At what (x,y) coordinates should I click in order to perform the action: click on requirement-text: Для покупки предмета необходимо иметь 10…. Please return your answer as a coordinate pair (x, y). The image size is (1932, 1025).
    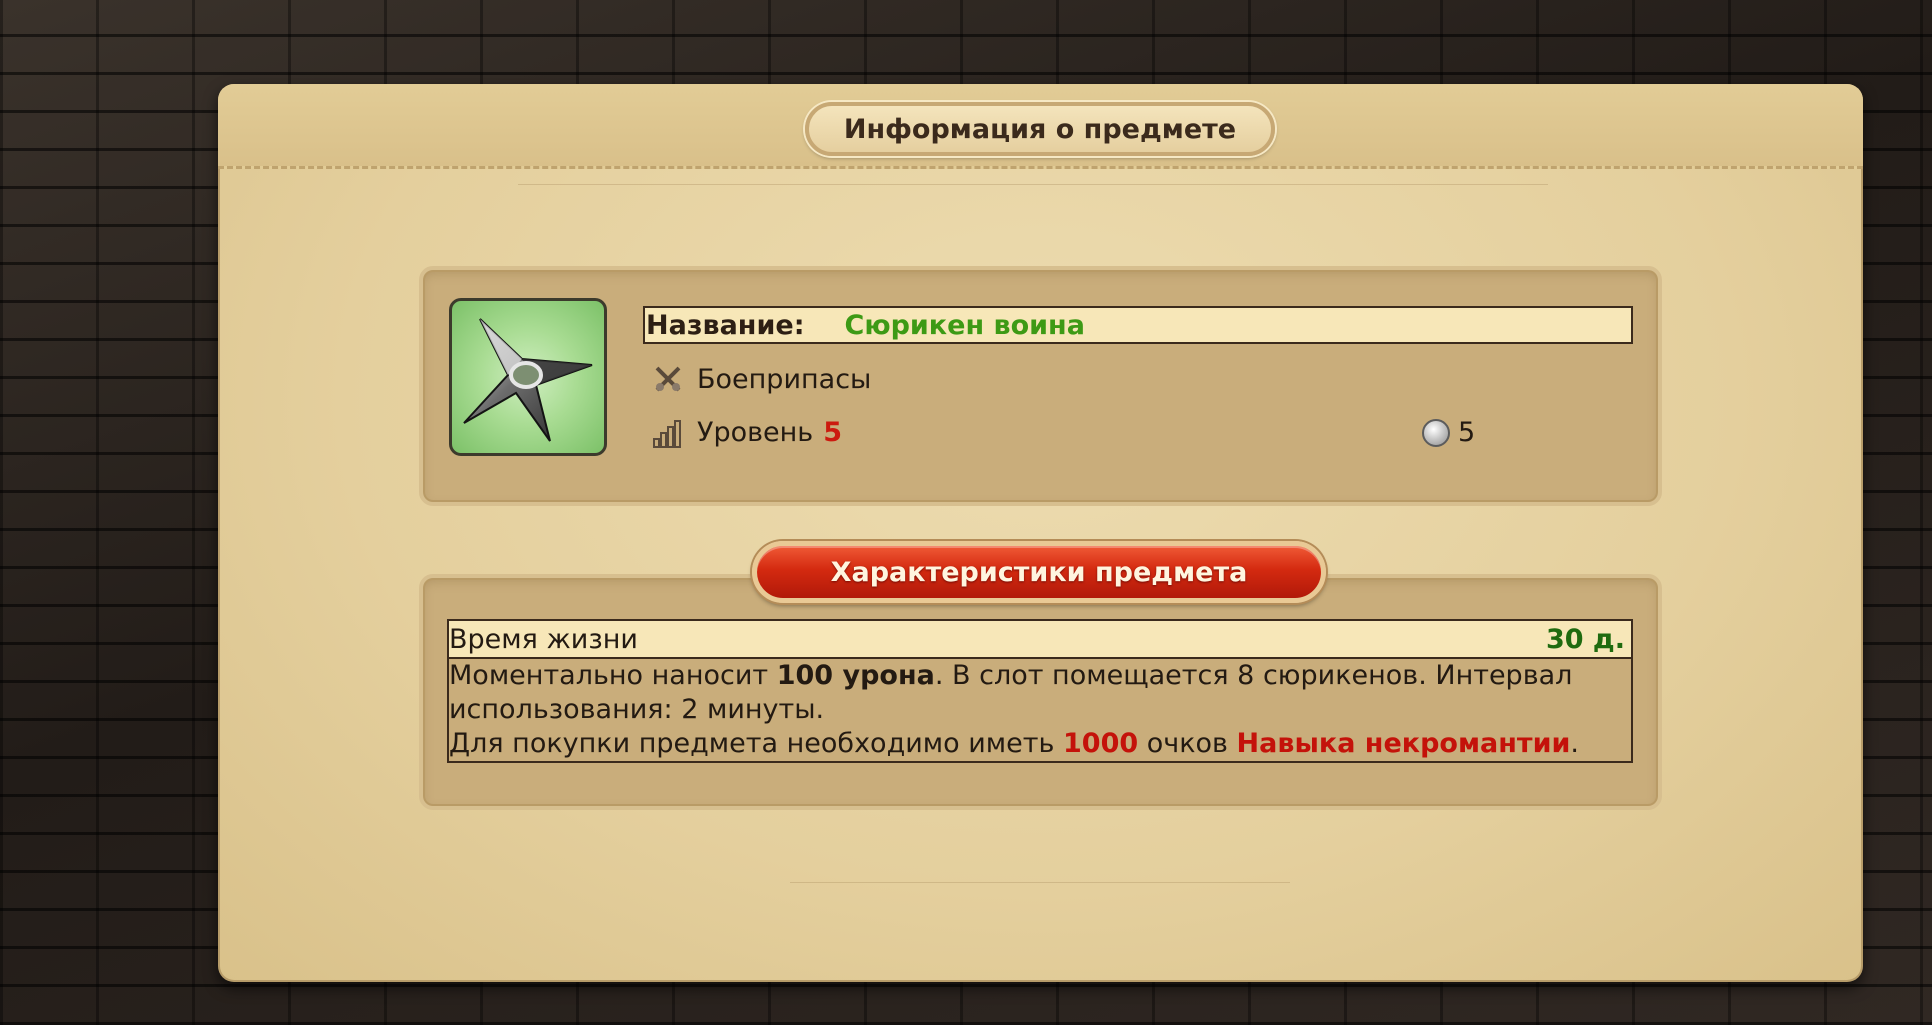
    Looking at the image, I should click on (1040, 744).